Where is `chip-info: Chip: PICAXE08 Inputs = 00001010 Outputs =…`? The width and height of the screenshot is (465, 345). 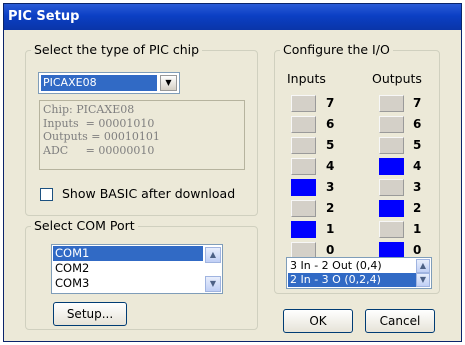 chip-info: Chip: PICAXE08 Inputs = 00001010 Outputs =… is located at coordinates (142, 135).